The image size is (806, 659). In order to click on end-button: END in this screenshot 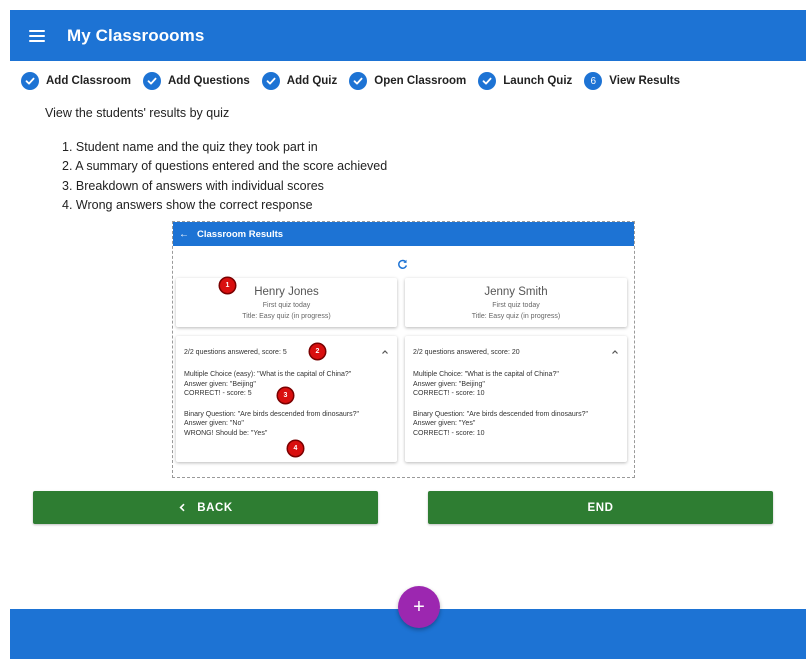, I will do `click(600, 507)`.